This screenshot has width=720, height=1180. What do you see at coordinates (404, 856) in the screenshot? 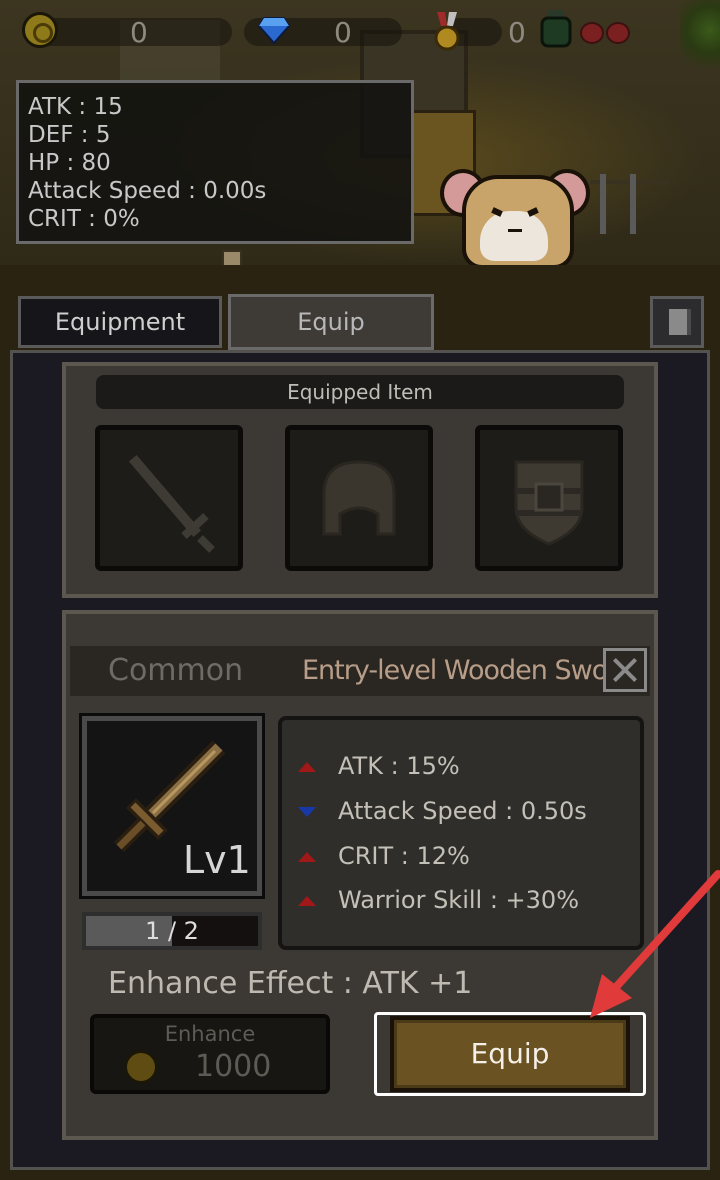
I see `item-stat-text: CRIT : 12%` at bounding box center [404, 856].